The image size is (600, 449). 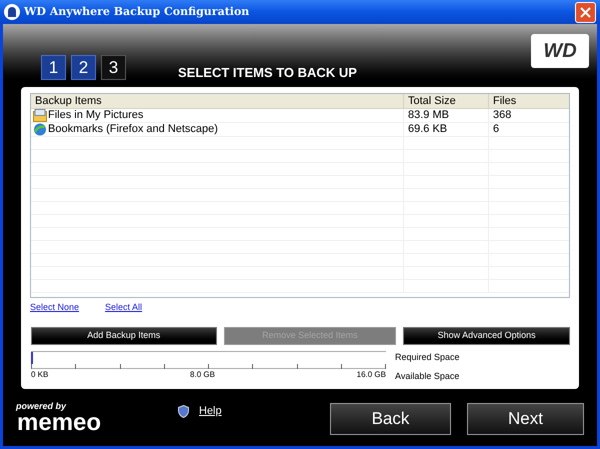 I want to click on scale-label: 8.0 GB, so click(x=202, y=375).